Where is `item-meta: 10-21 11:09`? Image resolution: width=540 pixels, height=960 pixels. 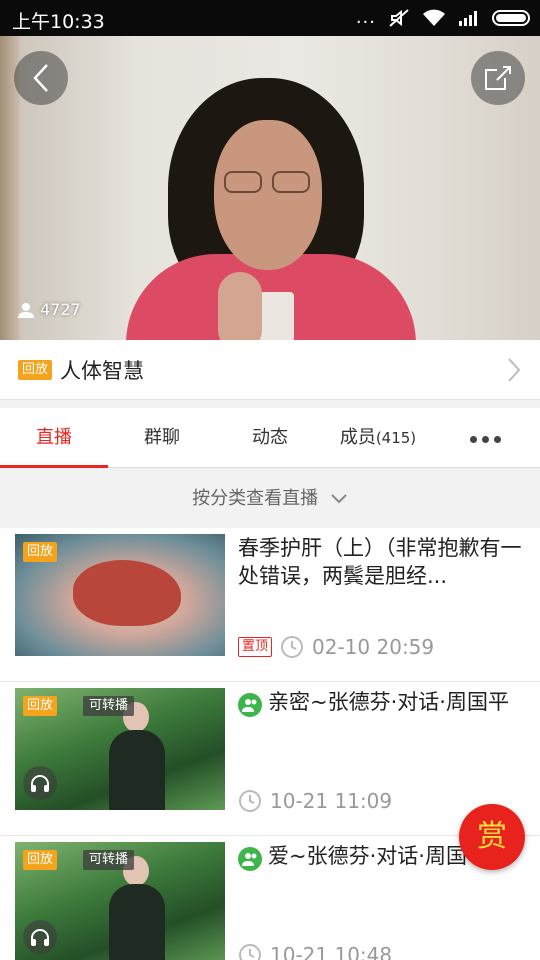
item-meta: 10-21 11:09 is located at coordinates (315, 801).